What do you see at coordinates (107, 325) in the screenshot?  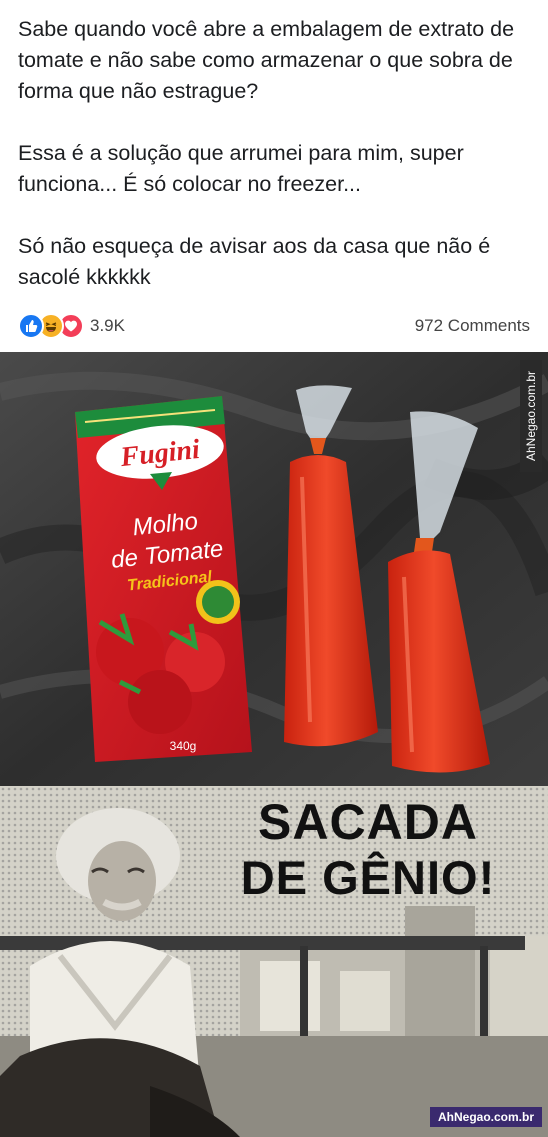 I see `reaction-count: 3.9K` at bounding box center [107, 325].